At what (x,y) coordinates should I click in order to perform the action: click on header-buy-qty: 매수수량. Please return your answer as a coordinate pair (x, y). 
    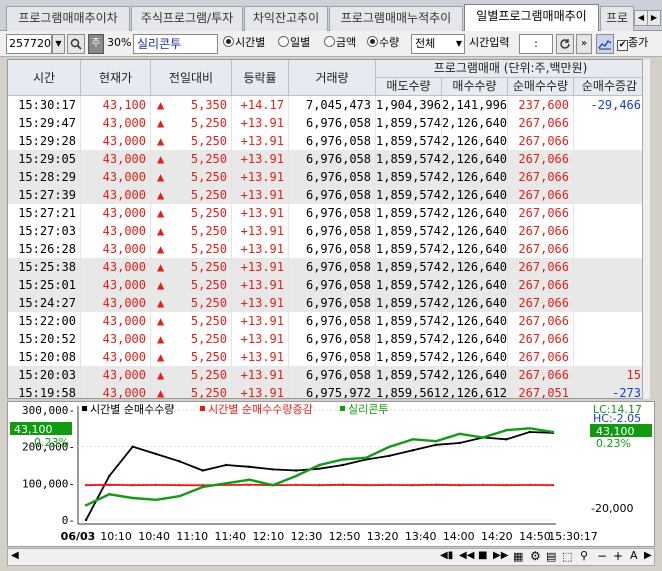
    Looking at the image, I should click on (475, 87).